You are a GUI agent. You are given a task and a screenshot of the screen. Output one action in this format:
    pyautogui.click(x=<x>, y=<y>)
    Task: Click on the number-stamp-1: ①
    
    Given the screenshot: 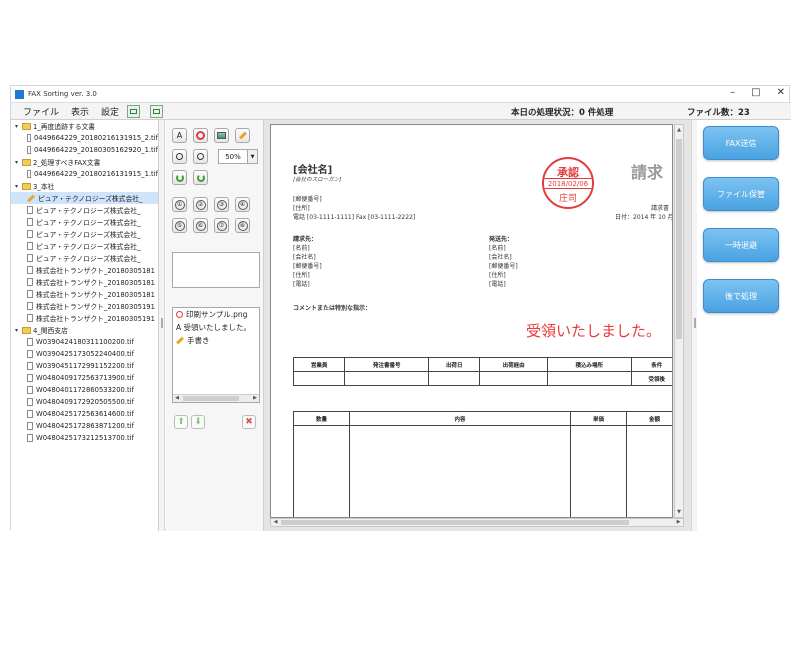 What is the action you would take?
    pyautogui.click(x=179, y=204)
    